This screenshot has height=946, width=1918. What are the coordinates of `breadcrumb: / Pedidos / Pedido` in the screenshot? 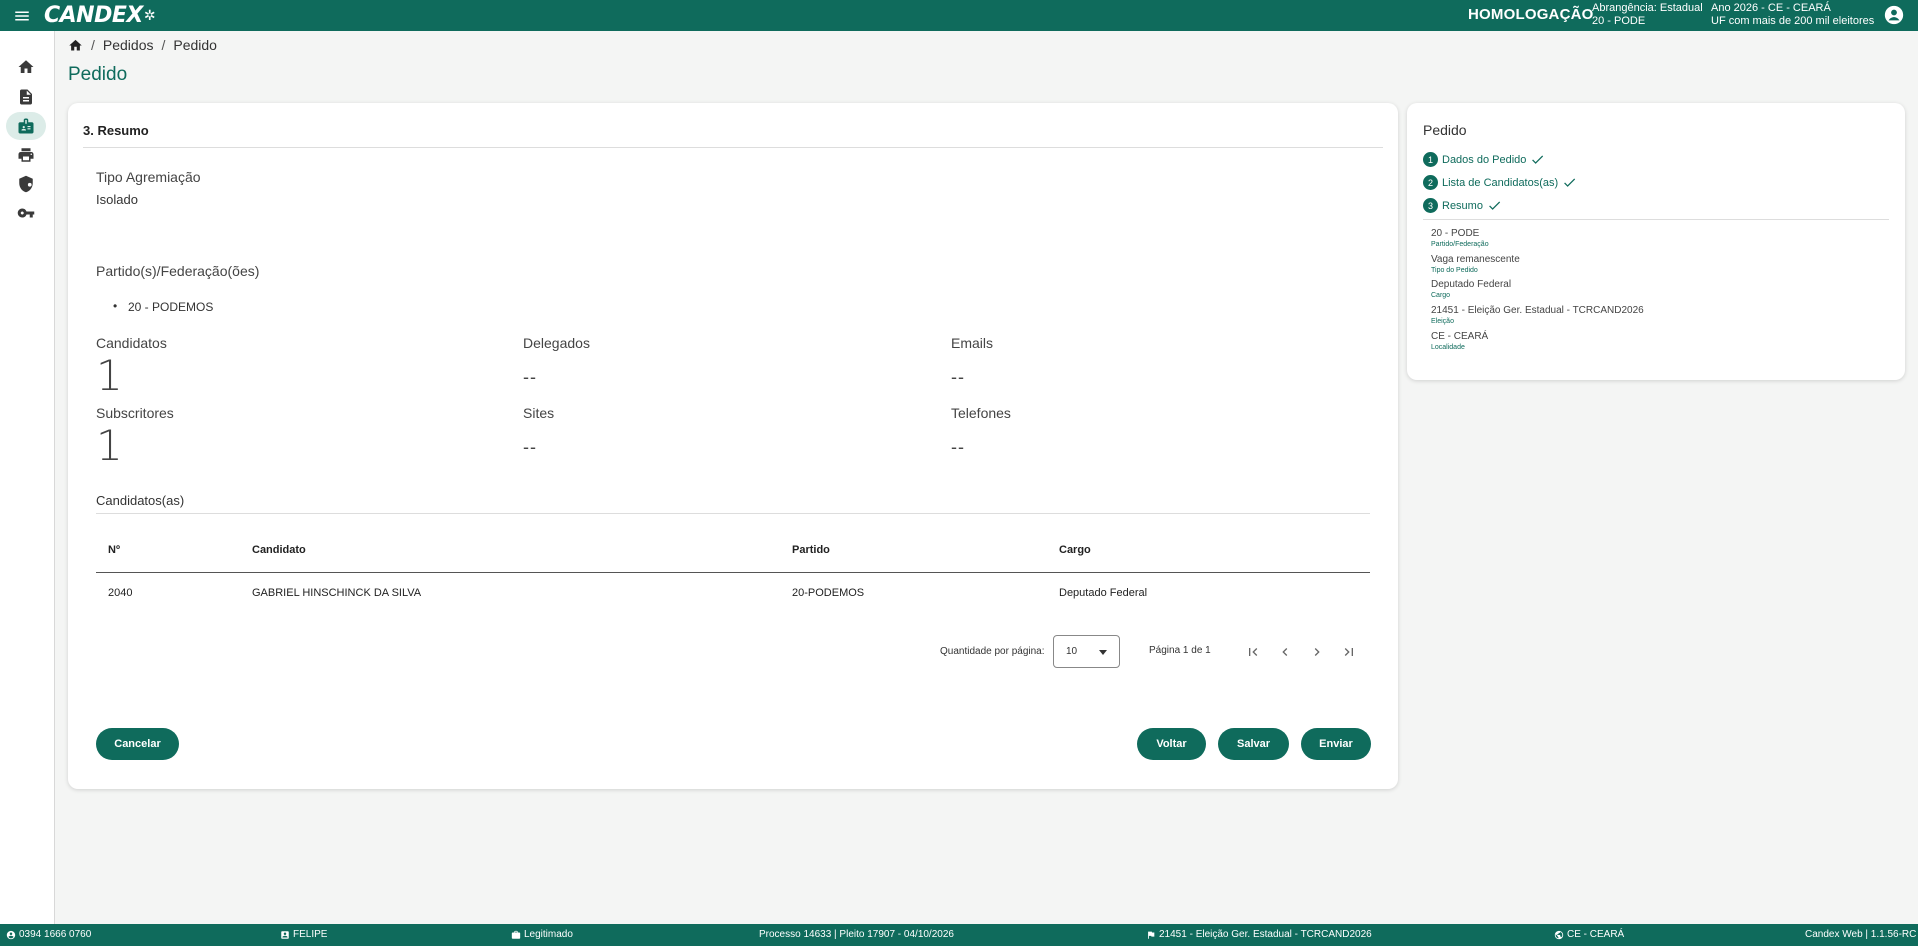 It's located at (142, 45).